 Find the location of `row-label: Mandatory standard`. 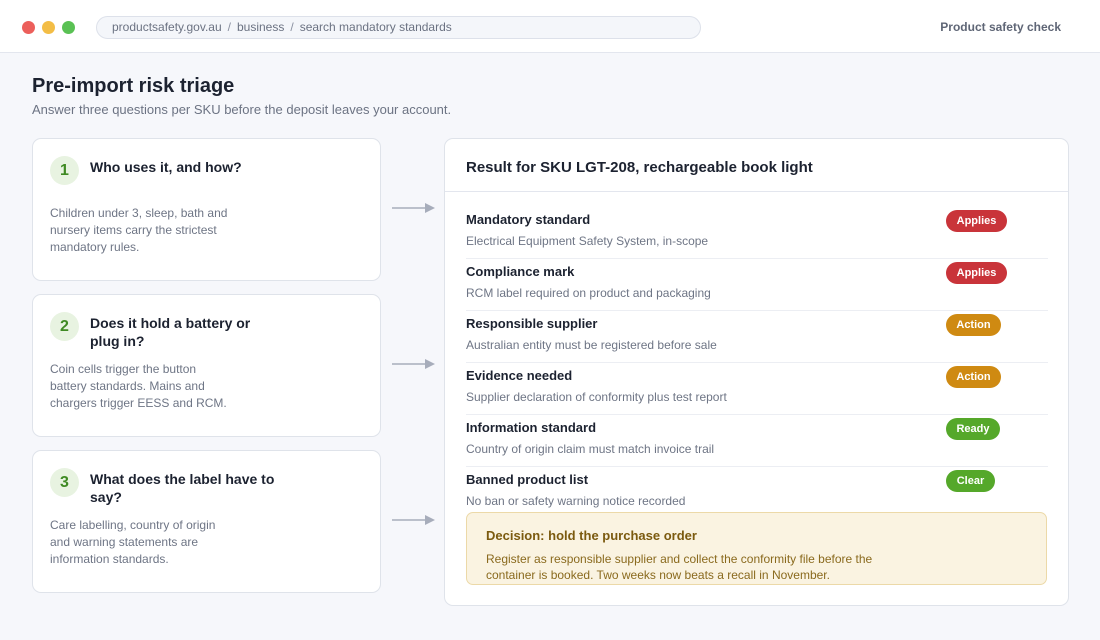

row-label: Mandatory standard is located at coordinates (528, 219).